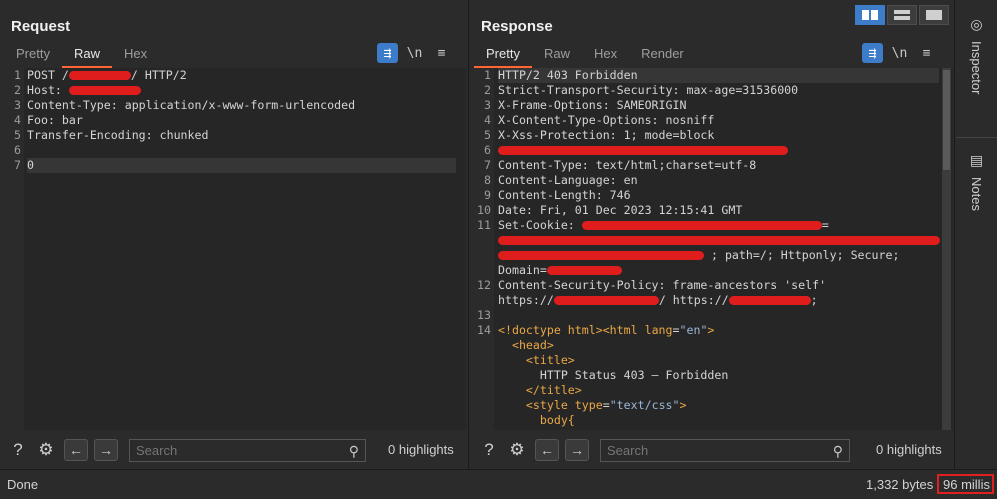 This screenshot has height=499, width=997. I want to click on line-number: 3, so click(487, 105).